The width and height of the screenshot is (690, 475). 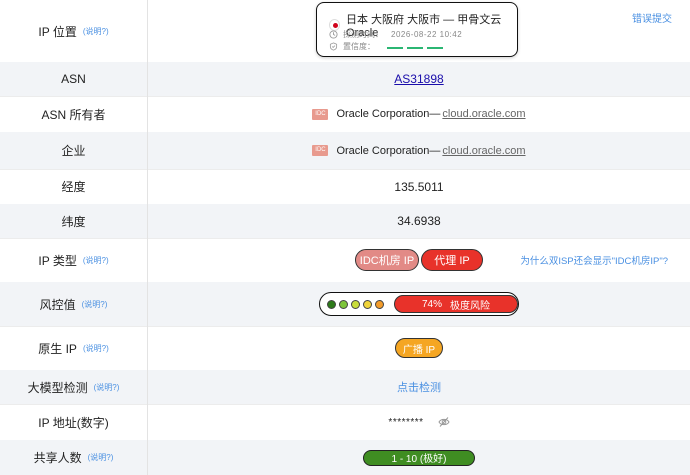 I want to click on value-llm-check: 点击检测, so click(x=419, y=387).